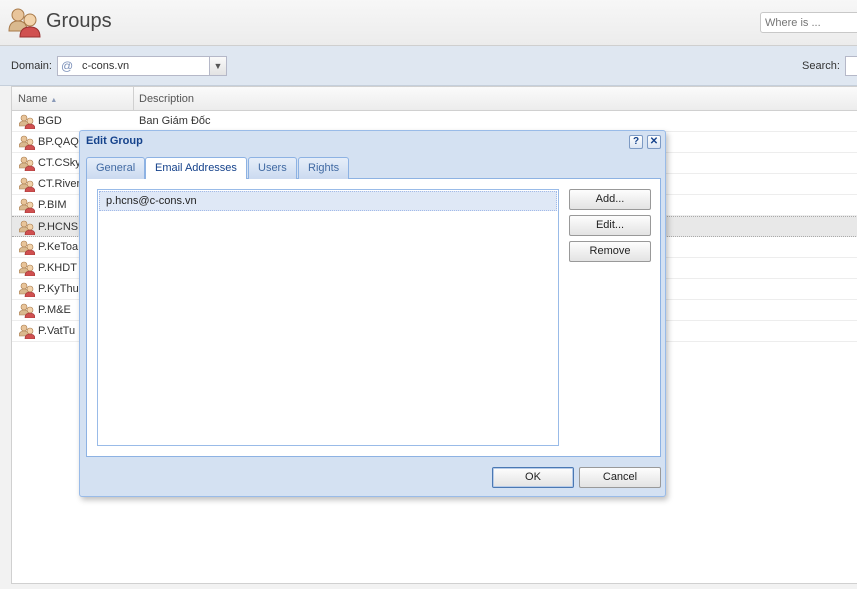 This screenshot has height=589, width=857. What do you see at coordinates (533, 477) in the screenshot?
I see `ok-button: OK` at bounding box center [533, 477].